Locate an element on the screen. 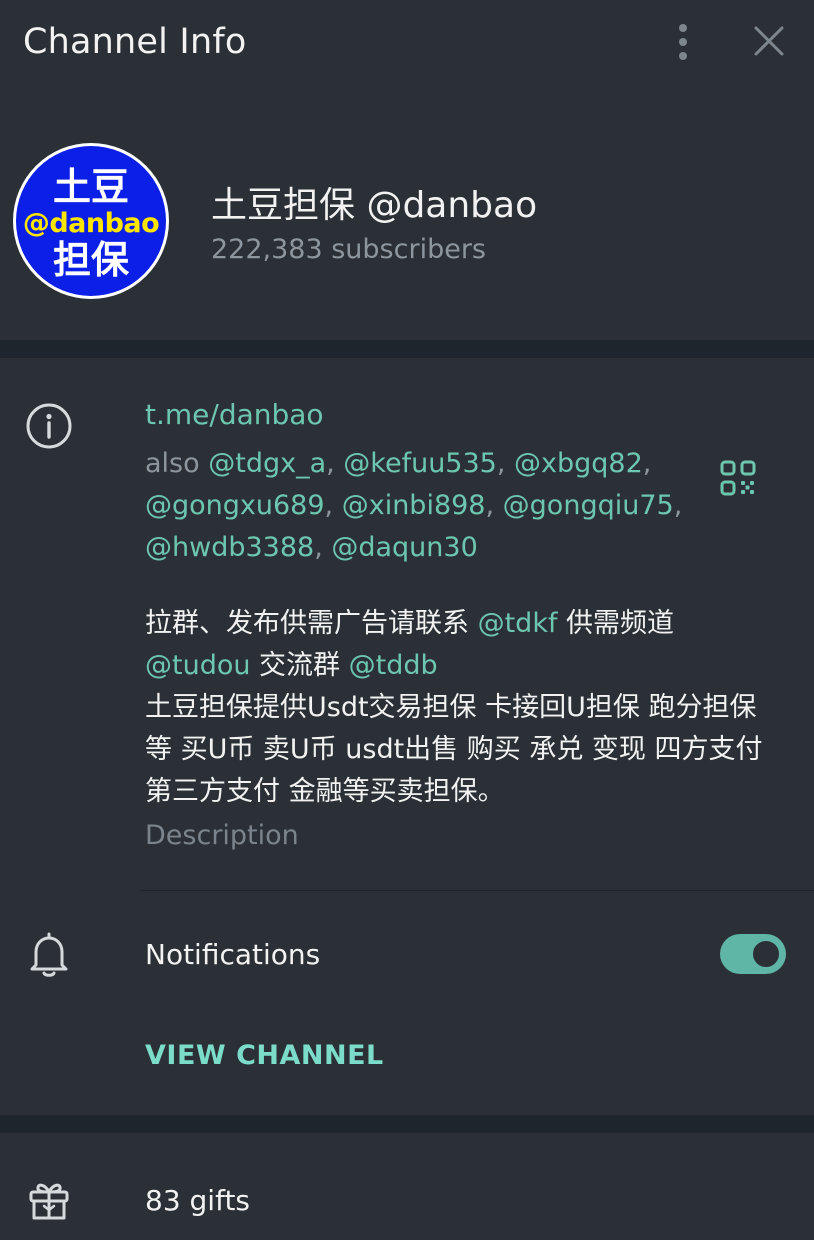  username-link: @xinbi898 is located at coordinates (414, 505).